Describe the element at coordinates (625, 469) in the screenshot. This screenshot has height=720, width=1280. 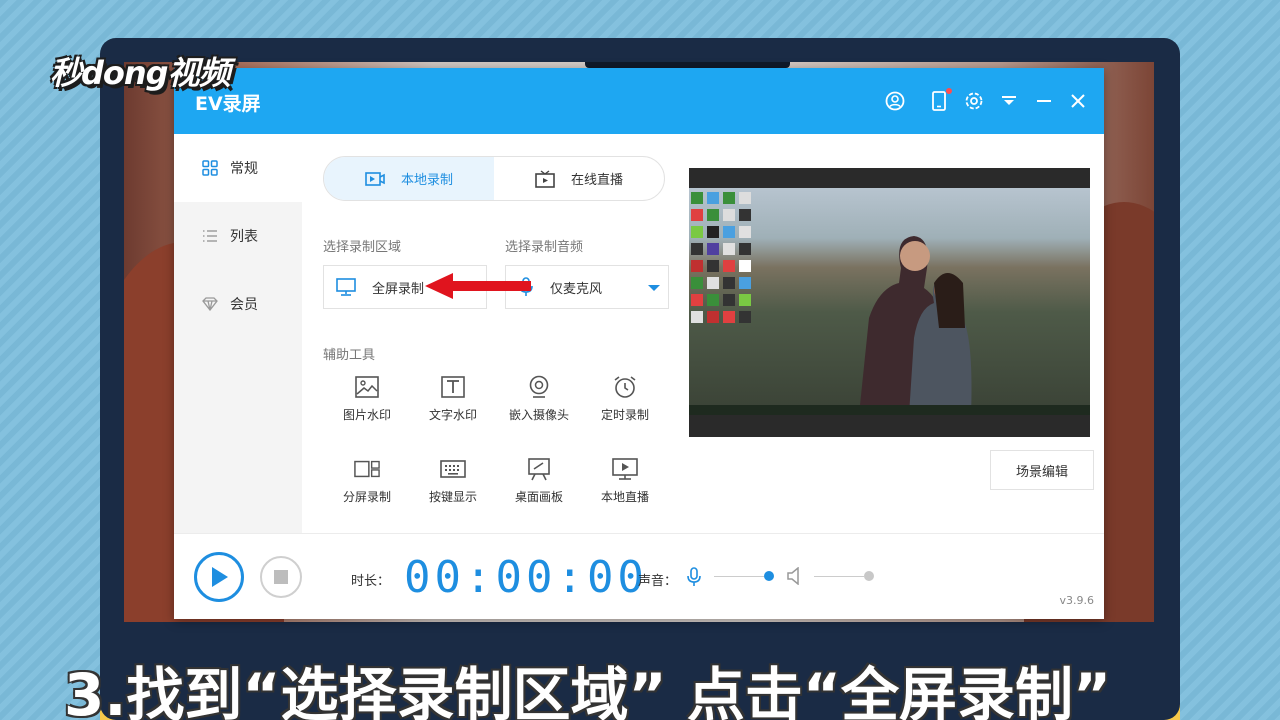
I see `play-screen-icon` at that location.